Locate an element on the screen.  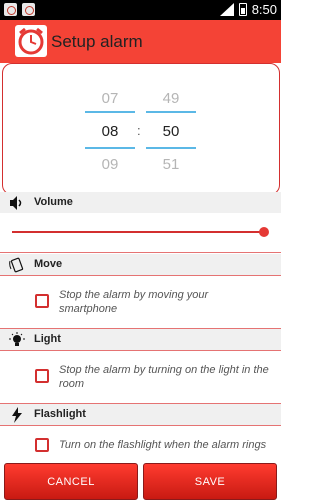
move-header: Move is located at coordinates (140, 265).